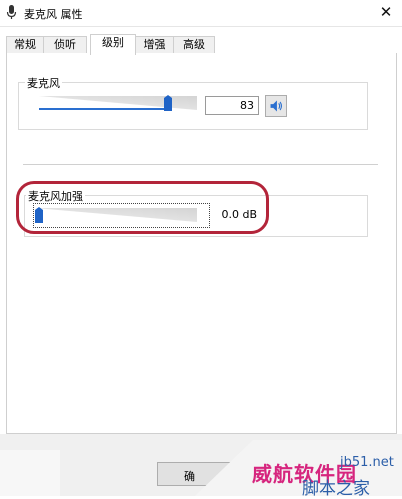 Image resolution: width=402 pixels, height=499 pixels. What do you see at coordinates (118, 103) in the screenshot?
I see `microphone-slider` at bounding box center [118, 103].